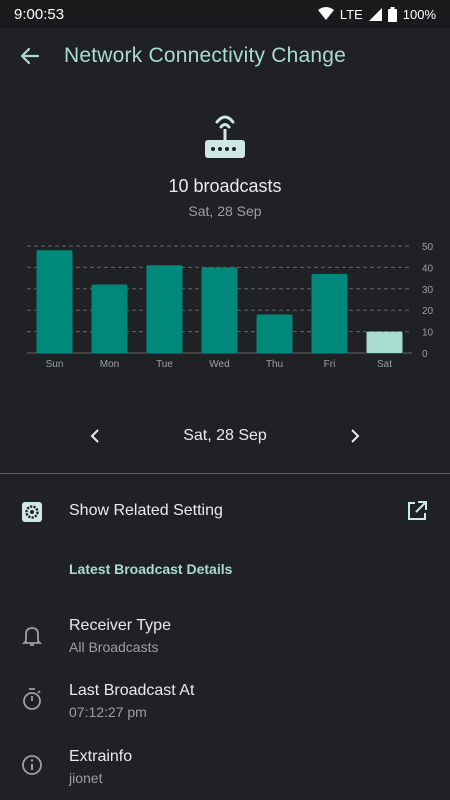 This screenshot has width=450, height=800. I want to click on extra-info-value: jionet, so click(86, 778).